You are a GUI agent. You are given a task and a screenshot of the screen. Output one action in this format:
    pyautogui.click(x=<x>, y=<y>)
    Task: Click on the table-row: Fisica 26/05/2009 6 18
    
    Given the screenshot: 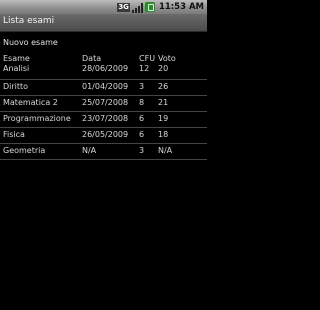 What is the action you would take?
    pyautogui.click(x=103, y=136)
    